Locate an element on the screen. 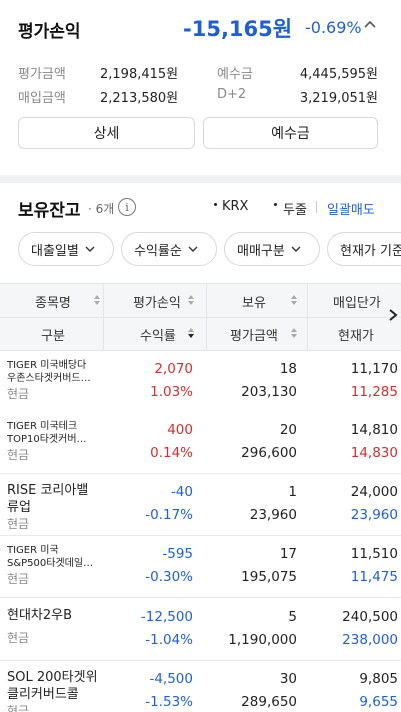 This screenshot has width=401, height=712. deposit-button: 예수금 is located at coordinates (290, 133).